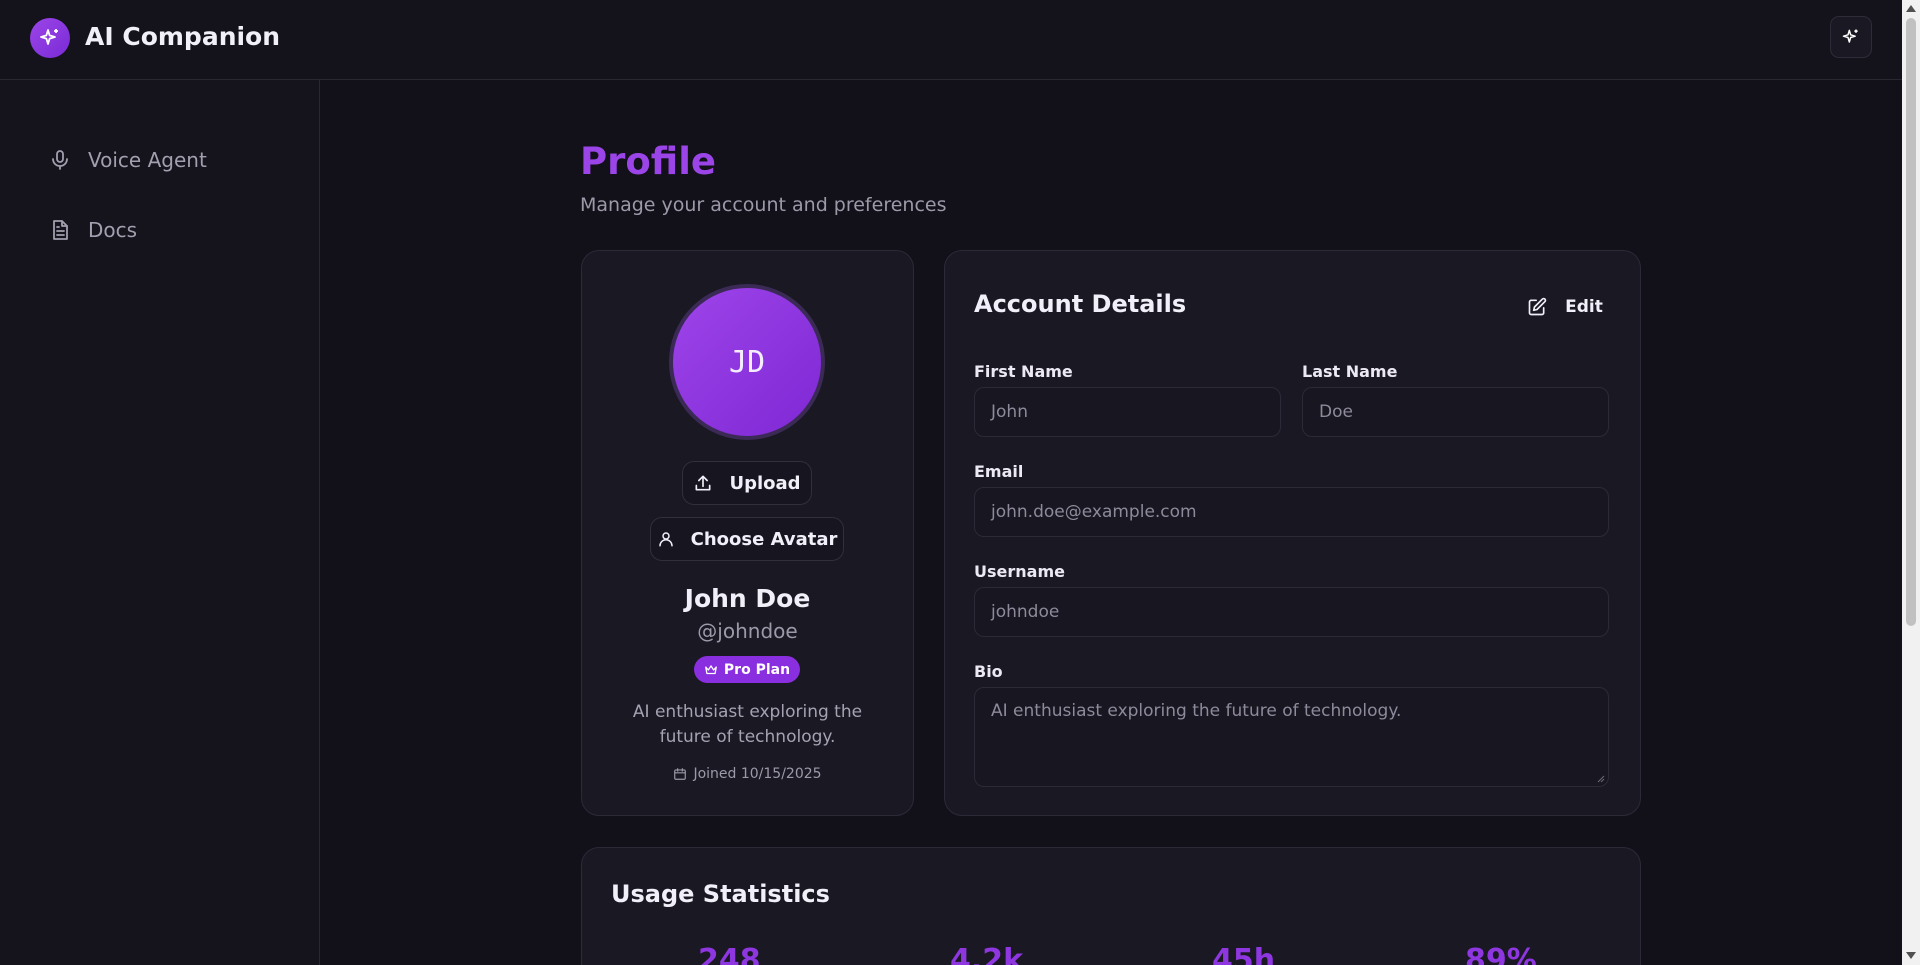  Describe the element at coordinates (1584, 307) in the screenshot. I see `edit-label: Edit` at that location.